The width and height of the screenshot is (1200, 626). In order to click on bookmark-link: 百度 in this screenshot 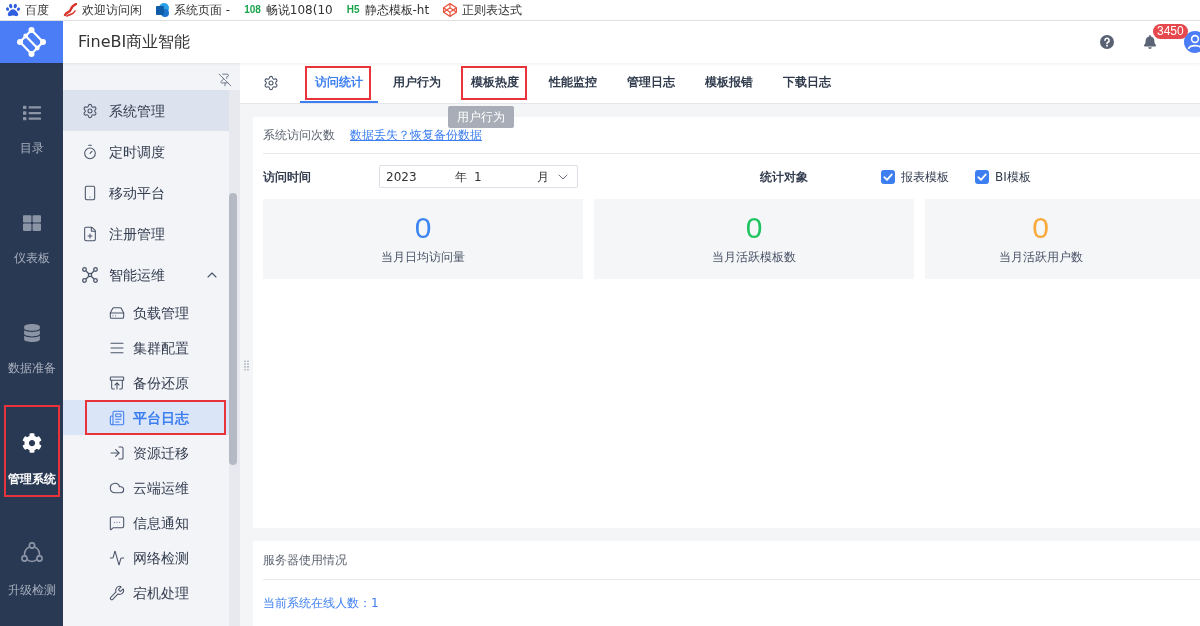, I will do `click(27, 10)`.